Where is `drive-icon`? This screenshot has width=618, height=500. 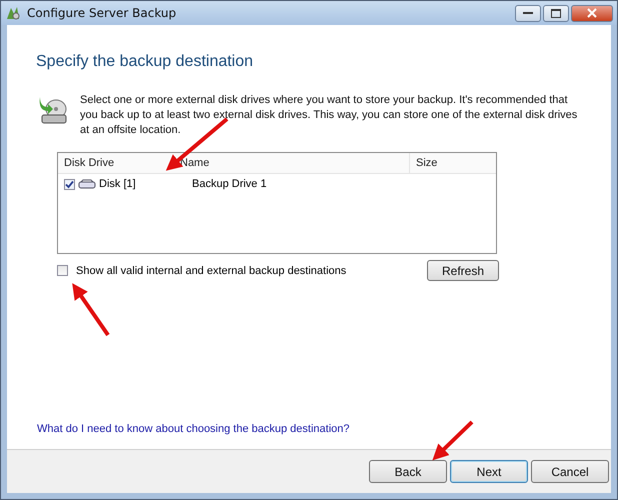 drive-icon is located at coordinates (87, 184).